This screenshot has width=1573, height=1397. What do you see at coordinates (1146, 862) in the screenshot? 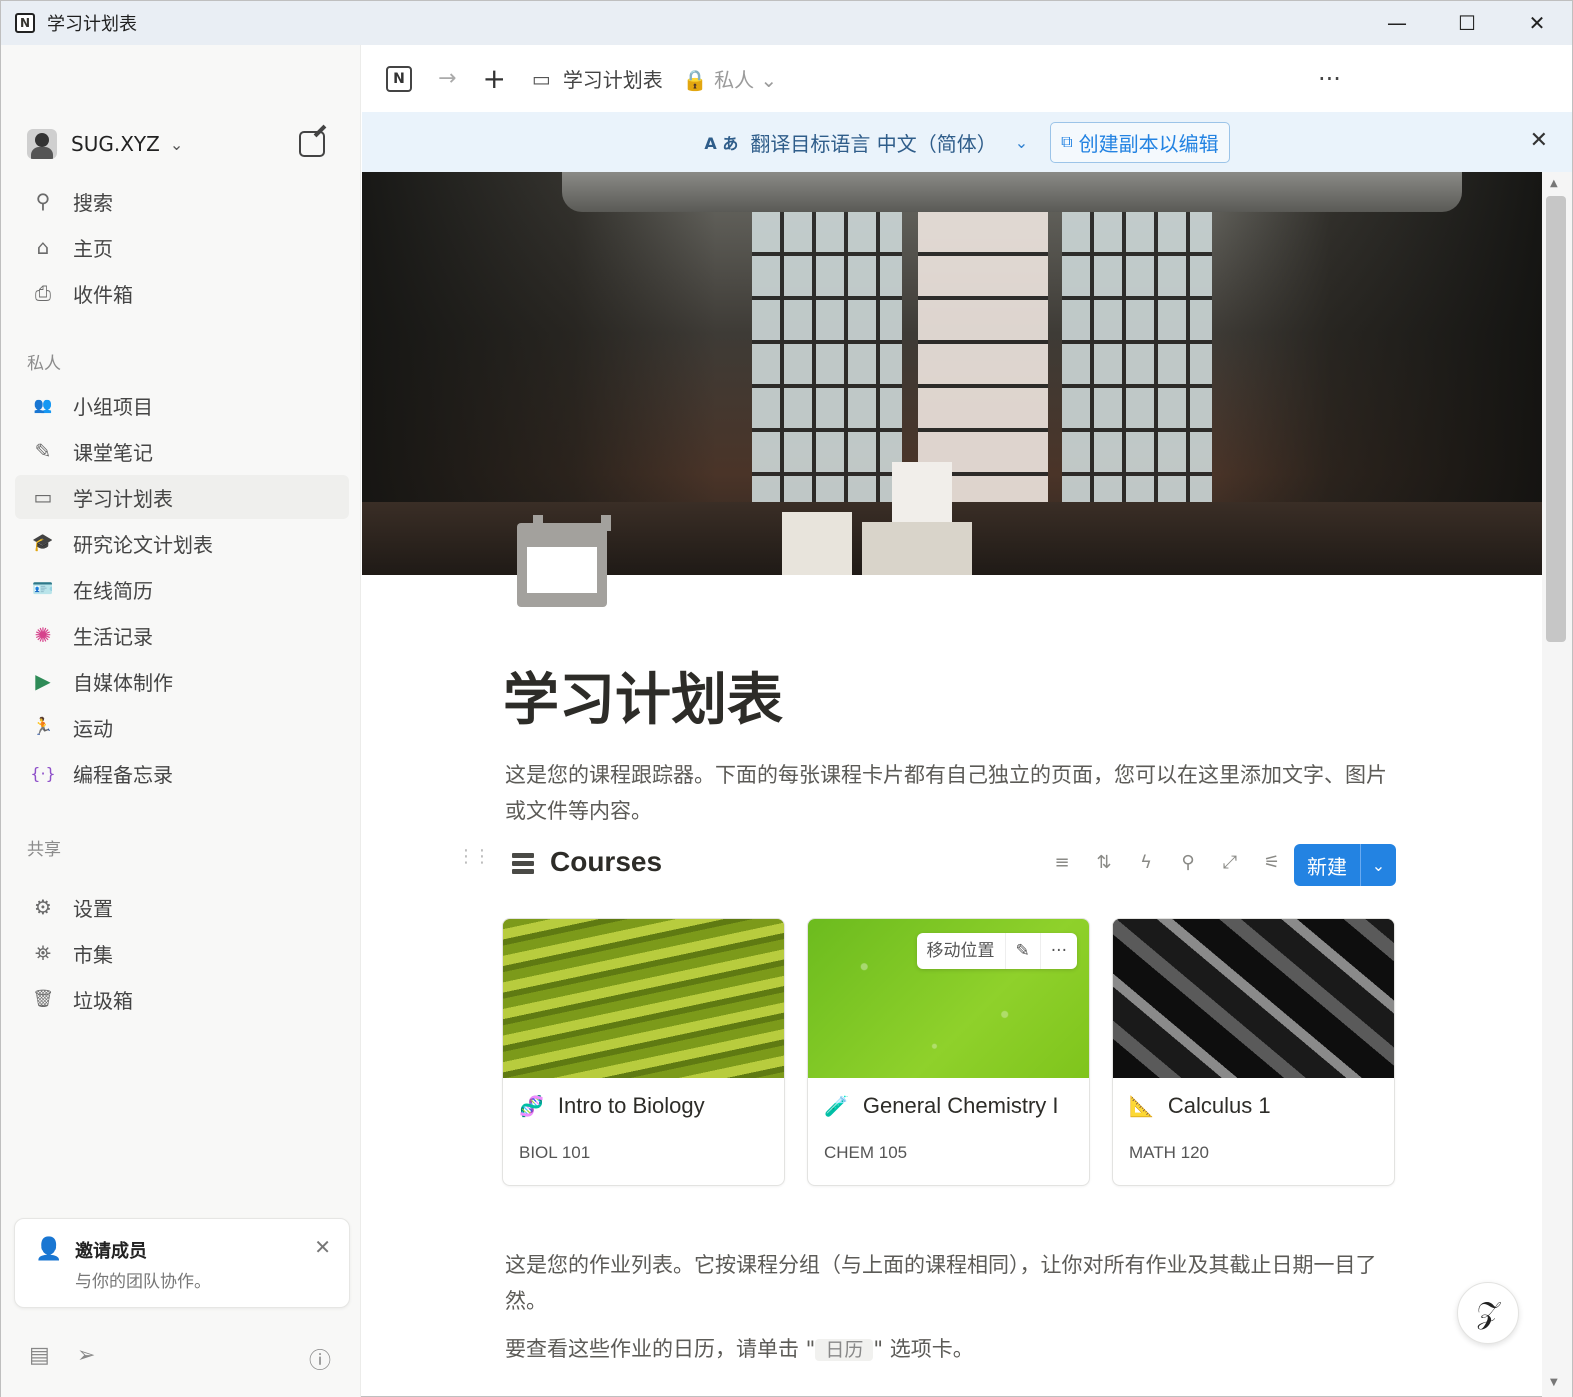
I see `automation-bolt-icon: ϟ` at bounding box center [1146, 862].